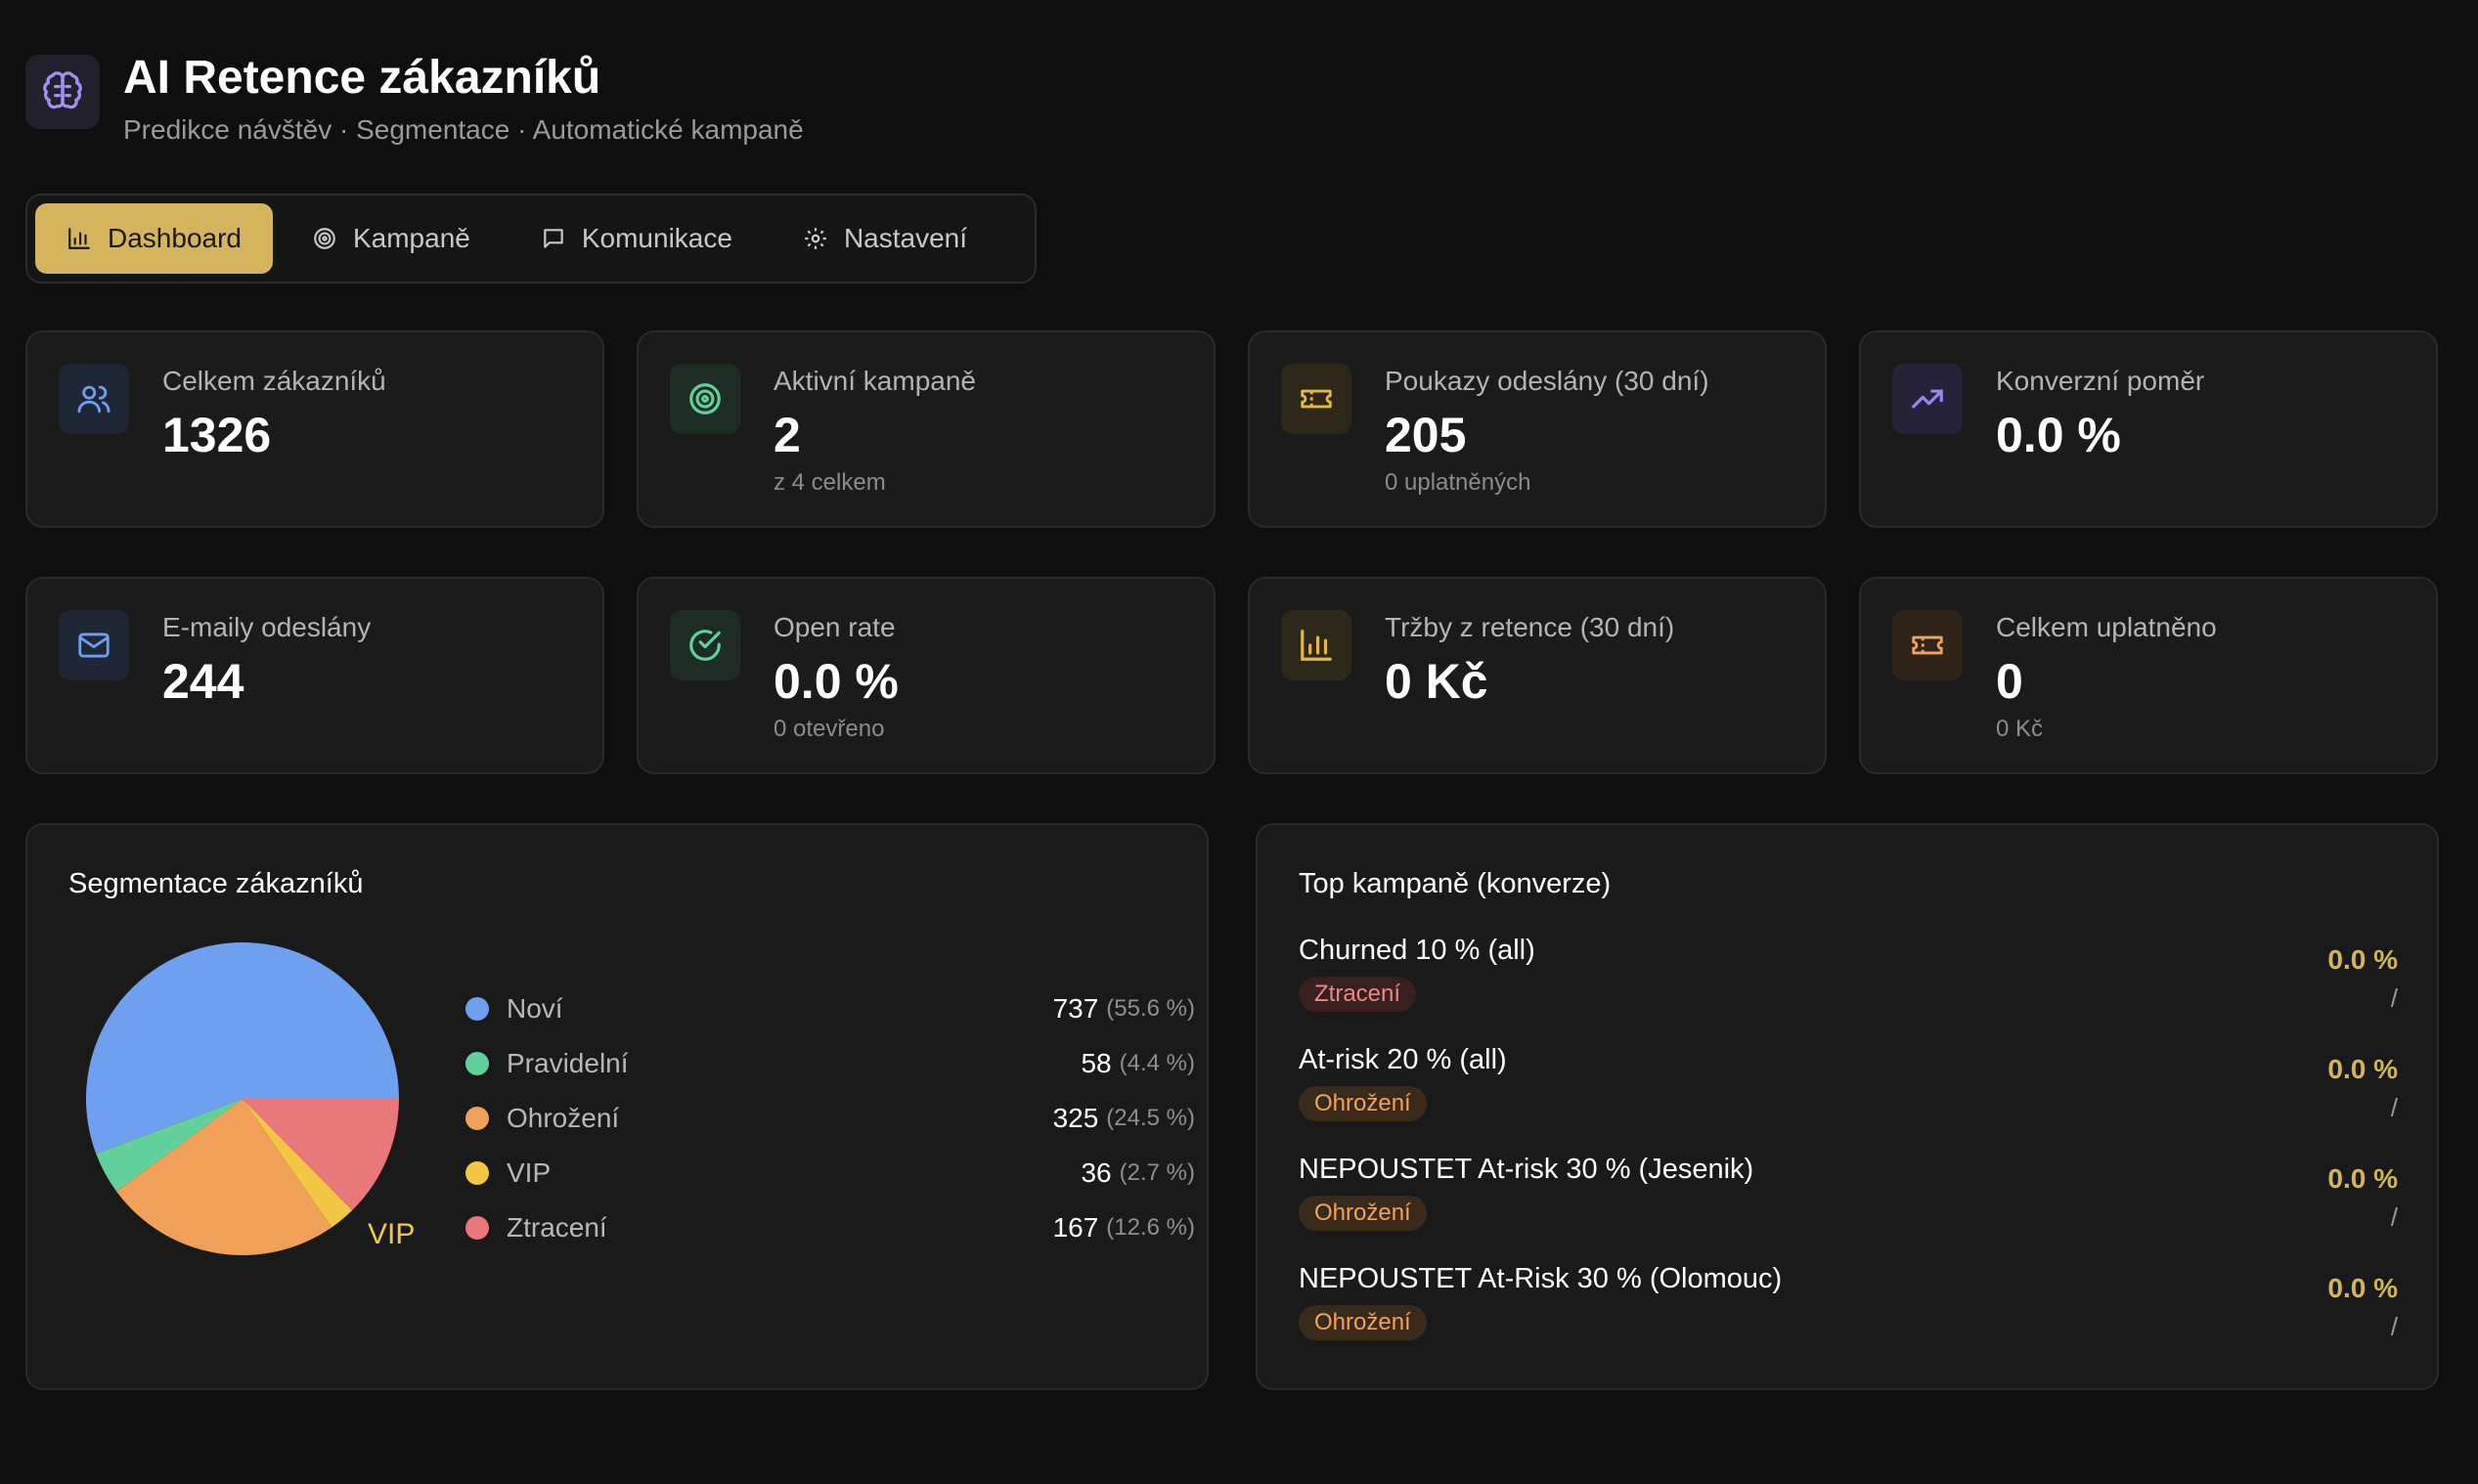 The image size is (2478, 1484). Describe the element at coordinates (705, 645) in the screenshot. I see `check-circle-icon` at that location.